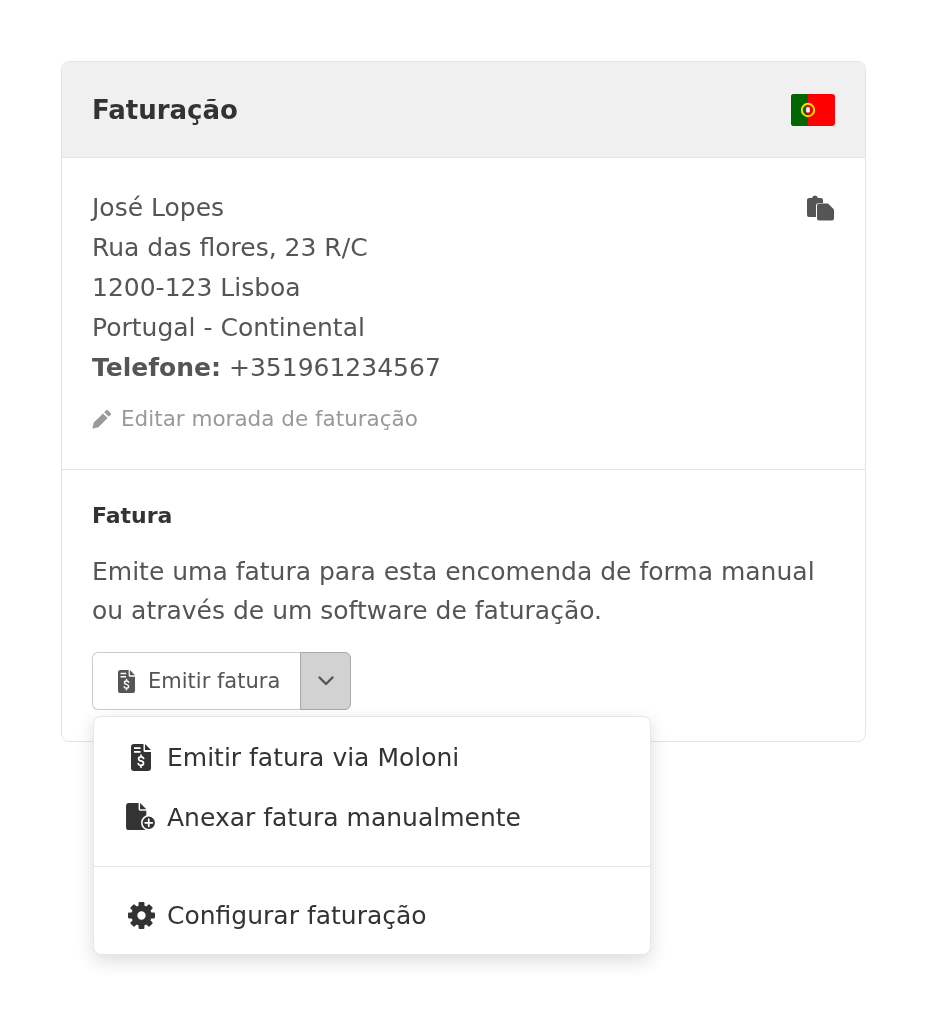  I want to click on settings-icon, so click(141, 915).